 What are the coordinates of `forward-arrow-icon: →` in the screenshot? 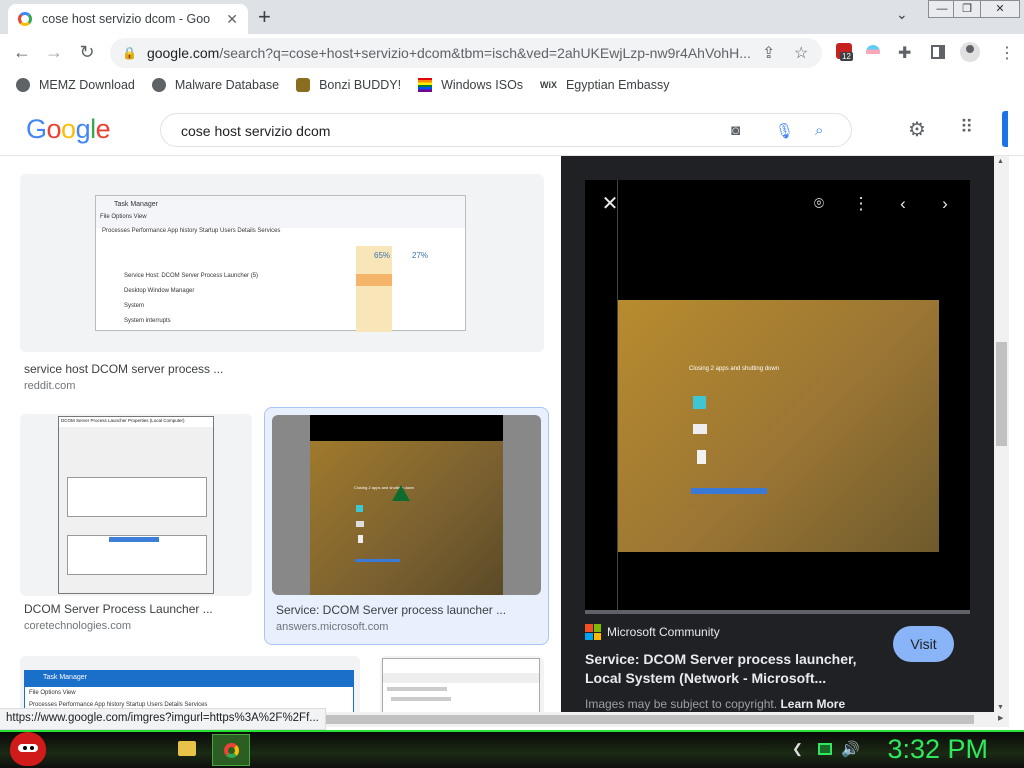 It's located at (54, 52).